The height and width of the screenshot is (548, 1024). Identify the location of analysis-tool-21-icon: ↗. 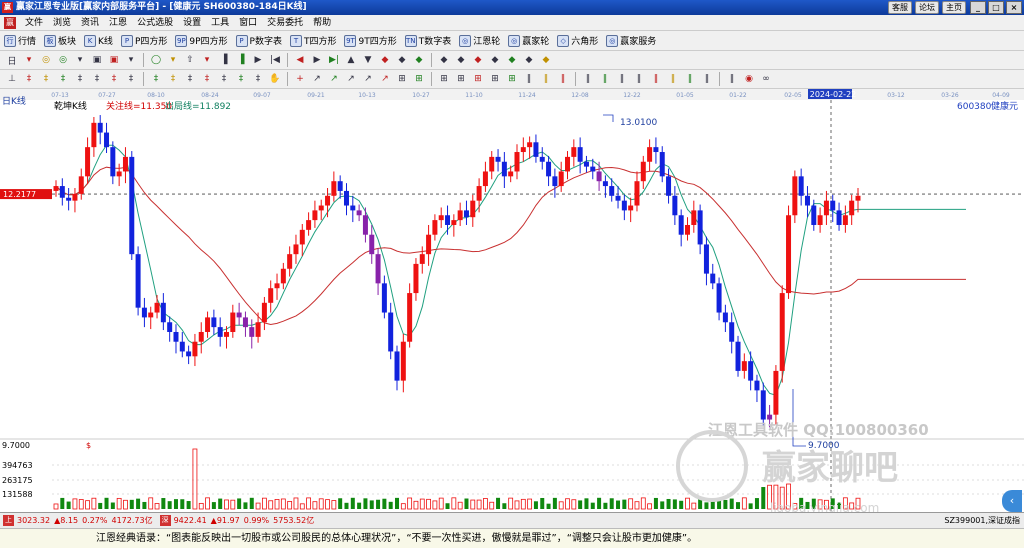
(385, 79).